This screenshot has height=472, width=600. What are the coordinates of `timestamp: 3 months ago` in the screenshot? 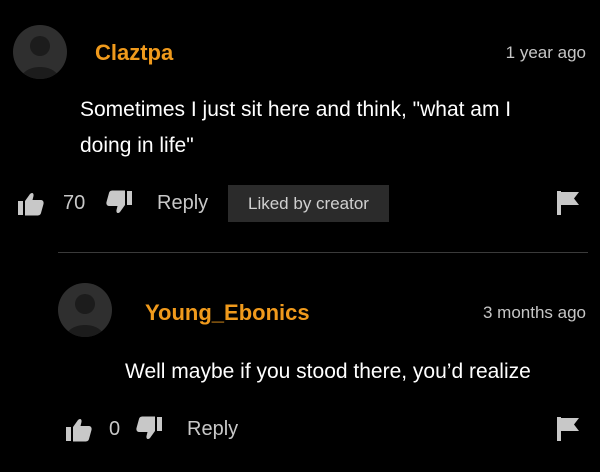 It's located at (534, 312).